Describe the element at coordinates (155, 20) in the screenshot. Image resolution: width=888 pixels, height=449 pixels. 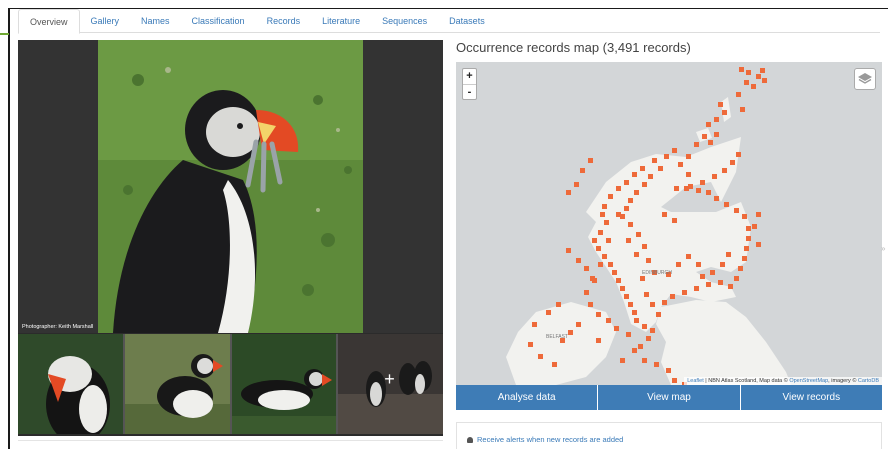
I see `tab-names: Names` at that location.